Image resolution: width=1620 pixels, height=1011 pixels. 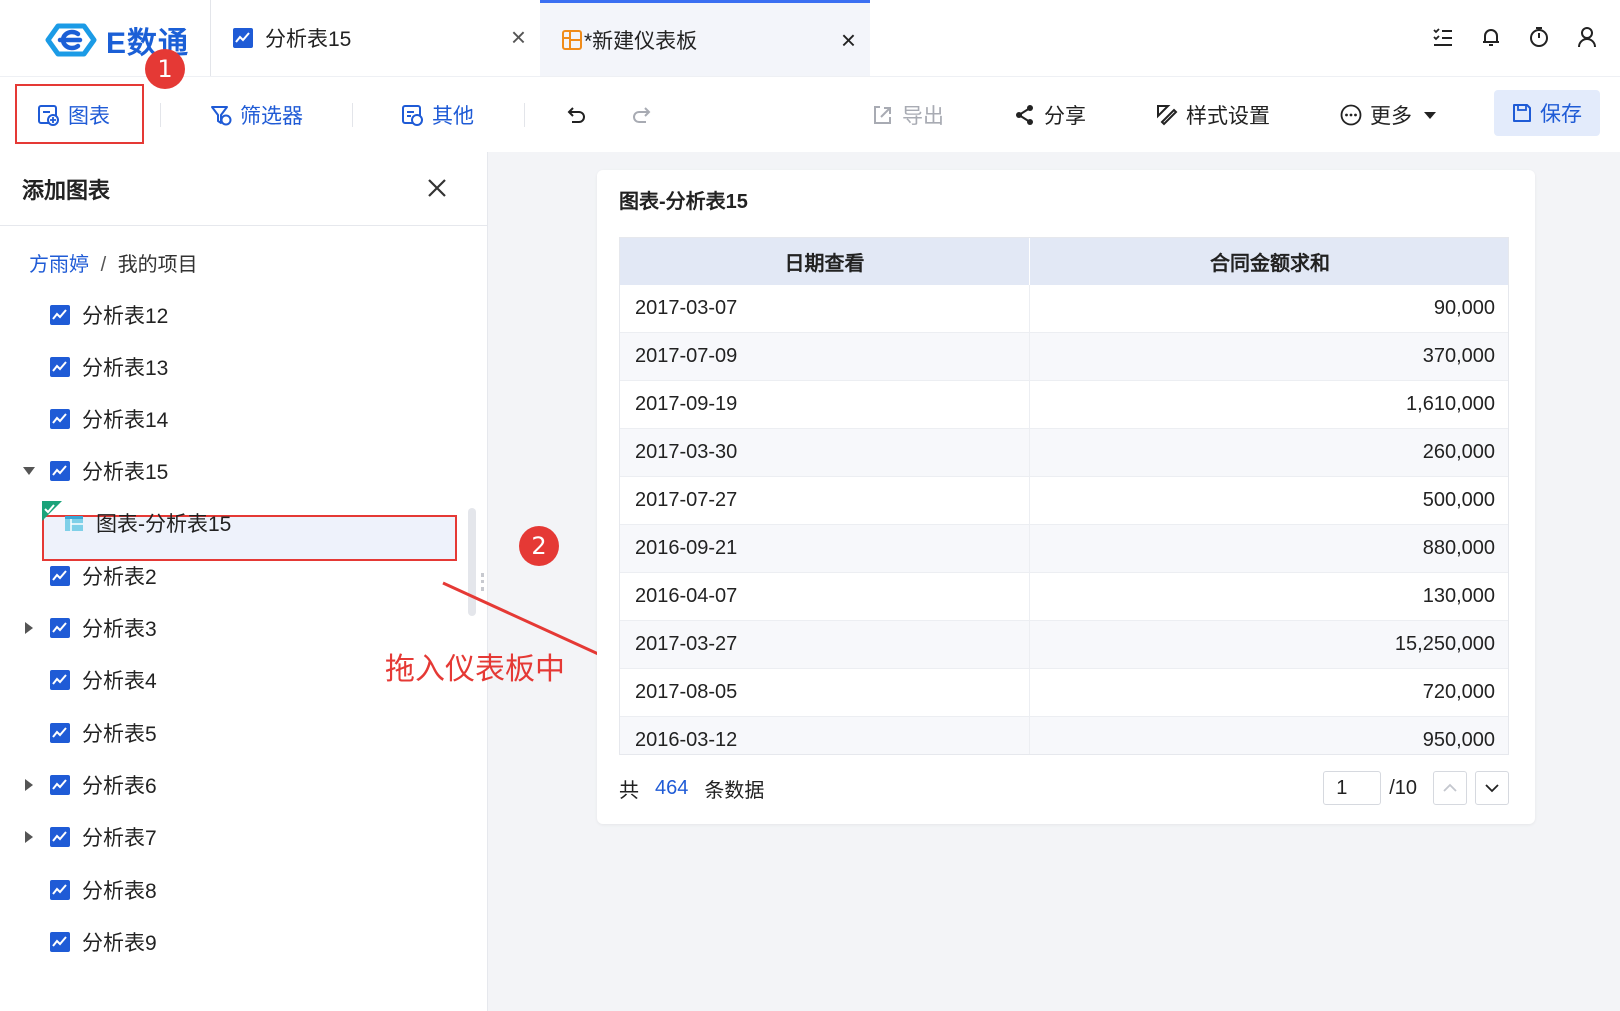 What do you see at coordinates (482, 582) in the screenshot?
I see `panel-resize-handle` at bounding box center [482, 582].